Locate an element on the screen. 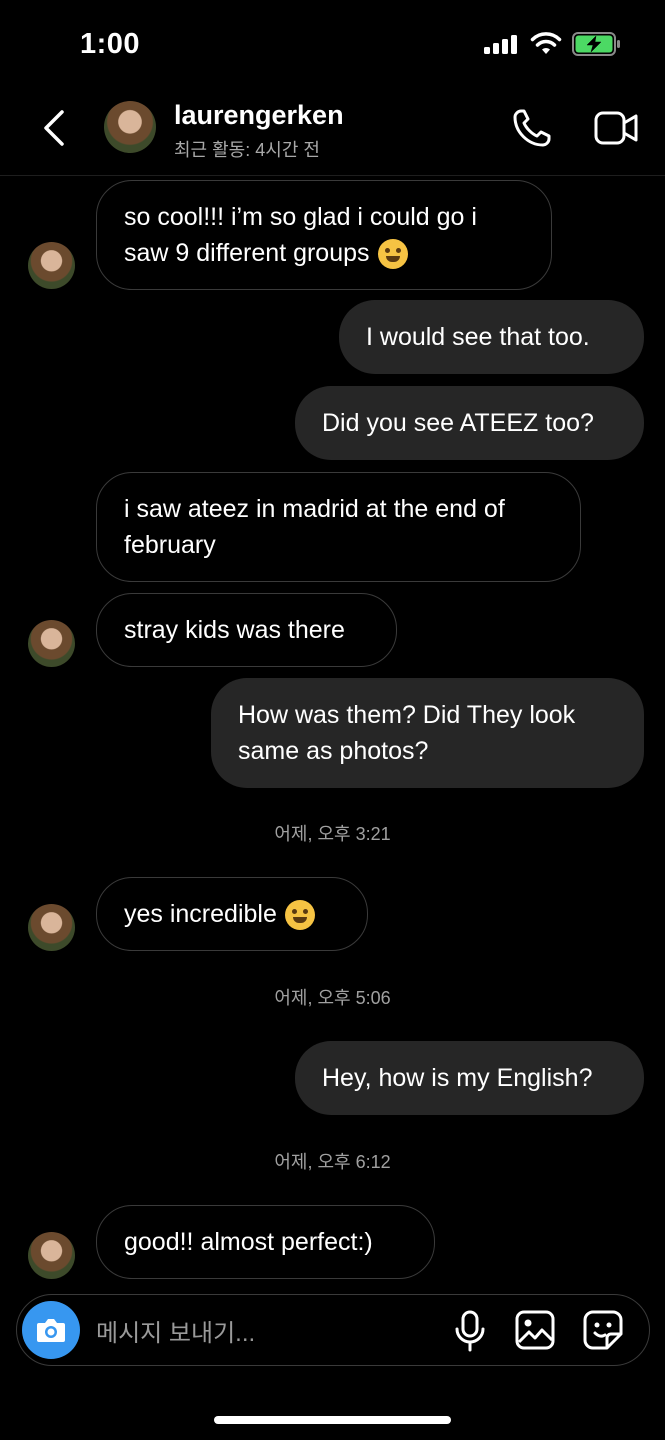 The width and height of the screenshot is (665, 1440). star-struck-emoji-icon is located at coordinates (299, 915).